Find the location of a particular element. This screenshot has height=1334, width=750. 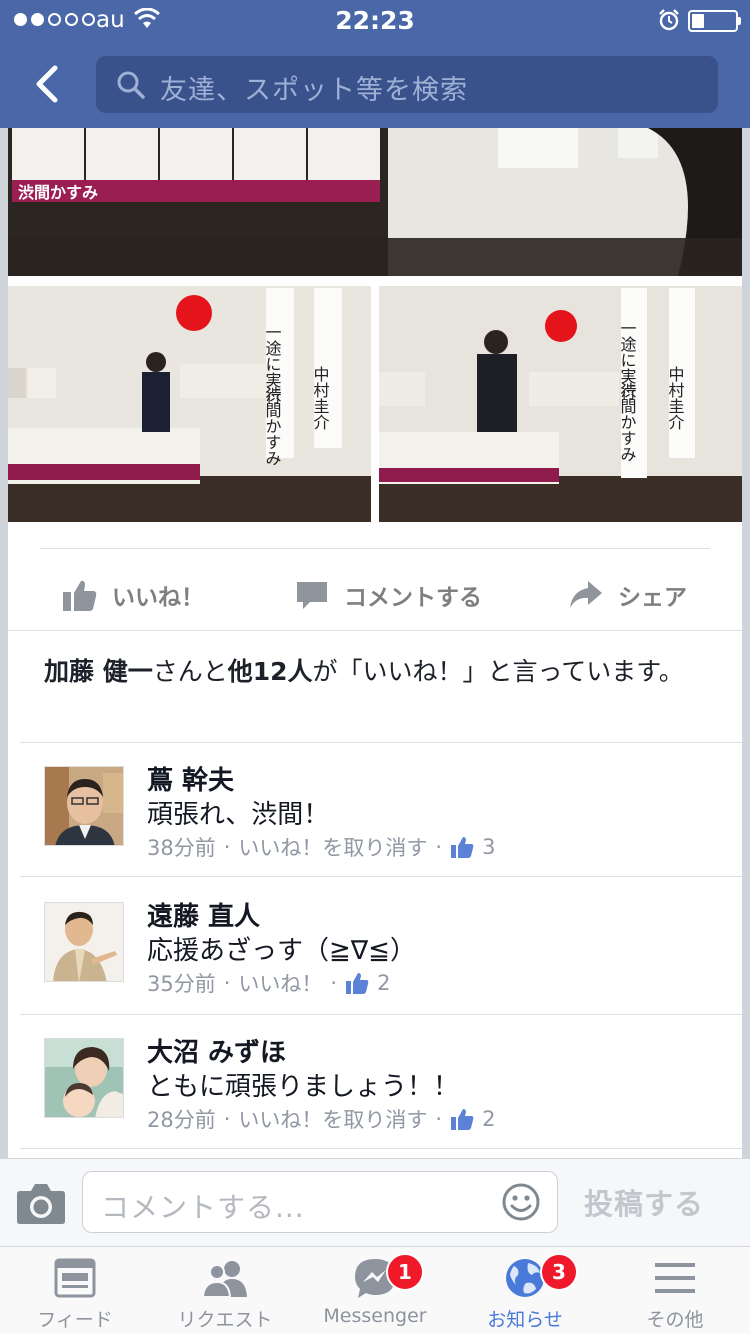

comment-button: コメントする is located at coordinates (388, 595).